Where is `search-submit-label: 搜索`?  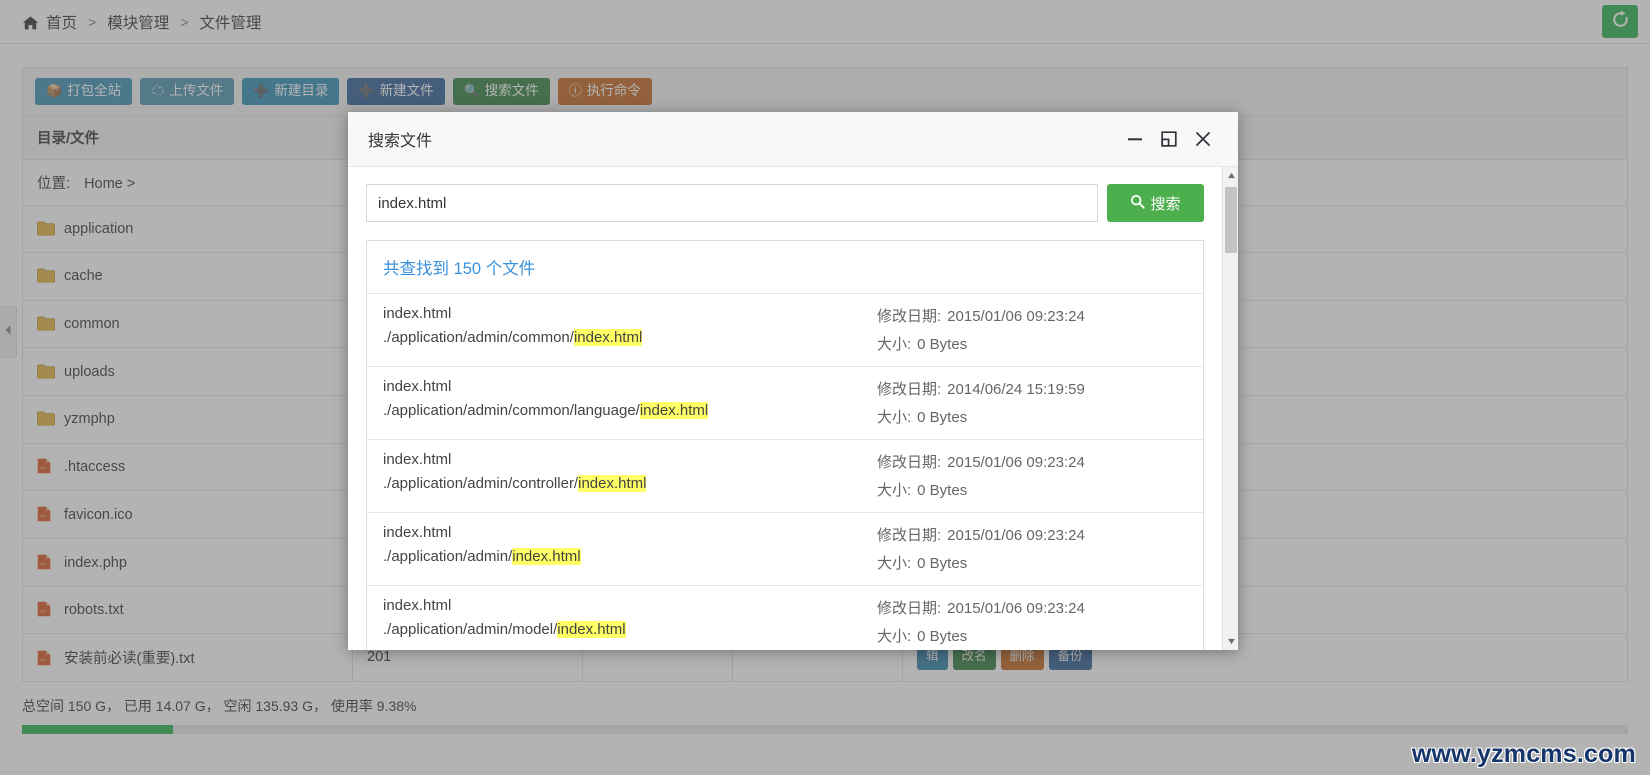 search-submit-label: 搜索 is located at coordinates (1165, 204).